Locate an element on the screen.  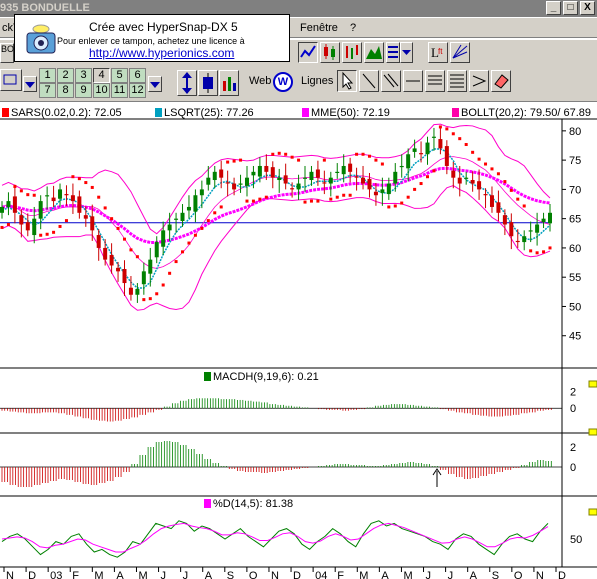
chart-style-button is located at coordinates (393, 52).